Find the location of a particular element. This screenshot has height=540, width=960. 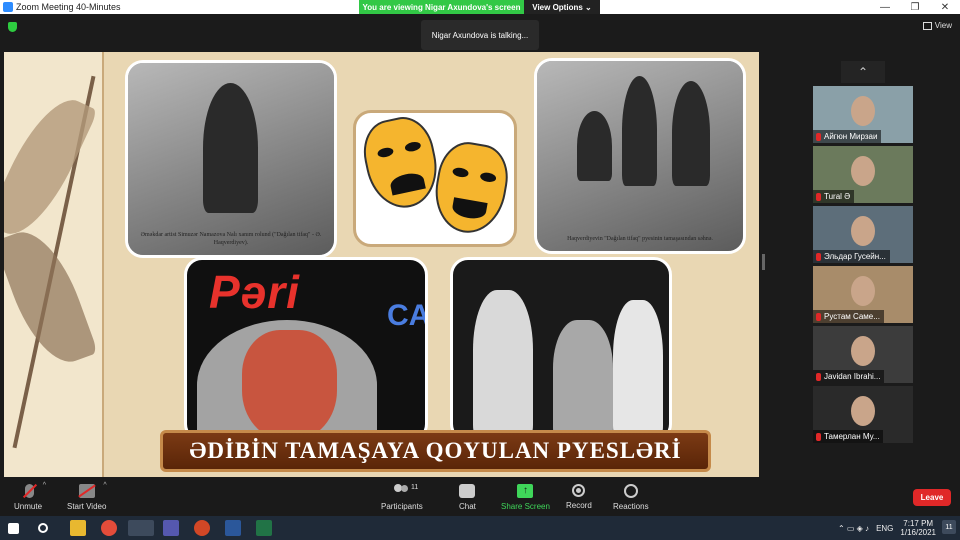

chat-button: Chat is located at coordinates (467, 497).